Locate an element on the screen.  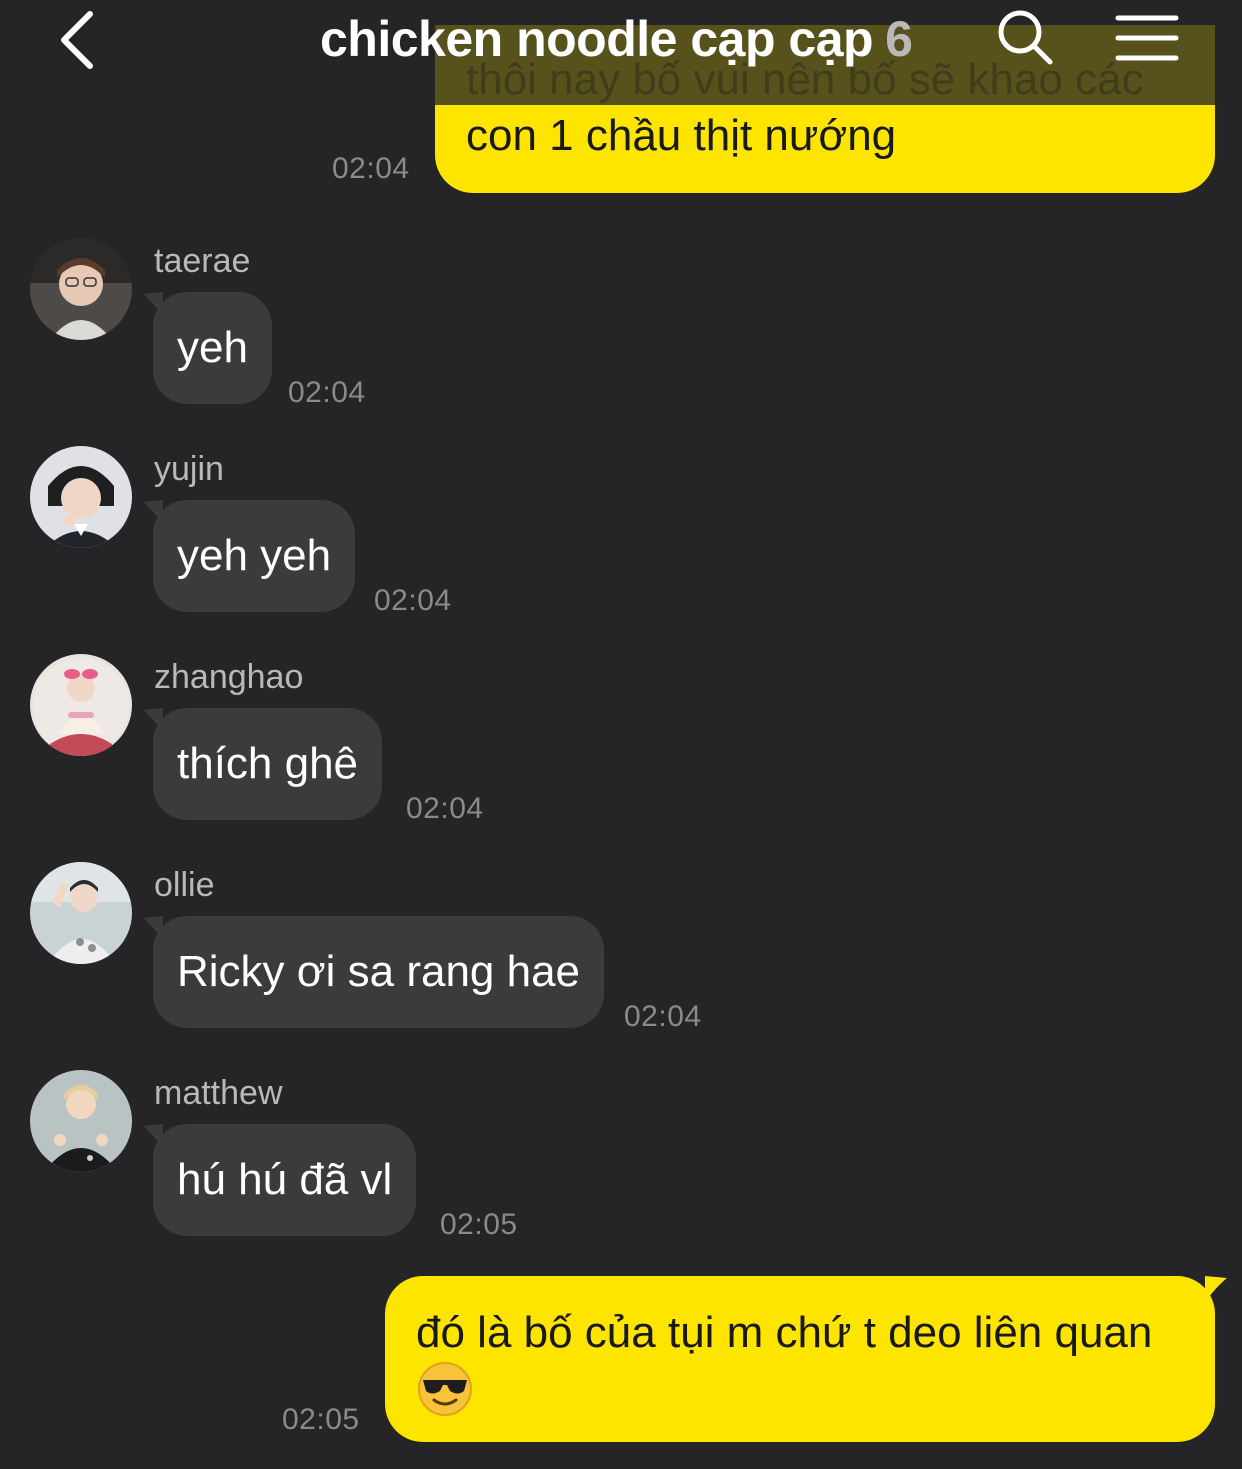
chat-header: chicken noodle cạp cạp 6 is located at coordinates (621, 50).